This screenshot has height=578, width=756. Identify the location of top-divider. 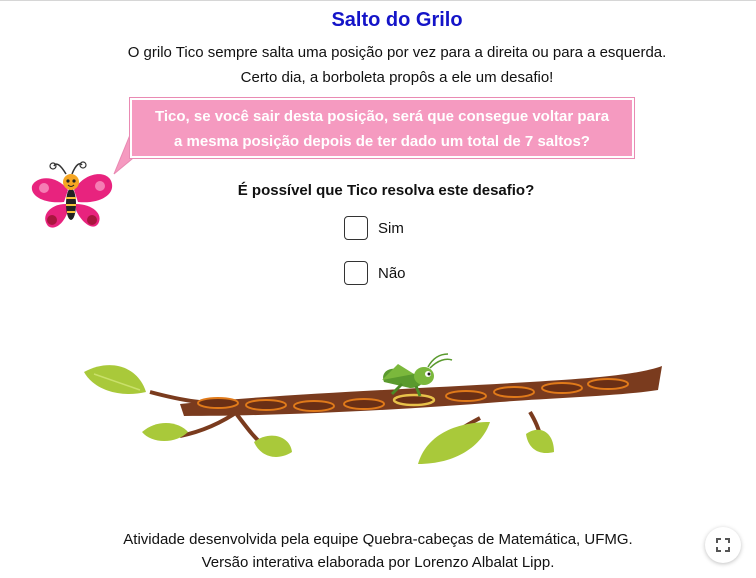
(378, 0).